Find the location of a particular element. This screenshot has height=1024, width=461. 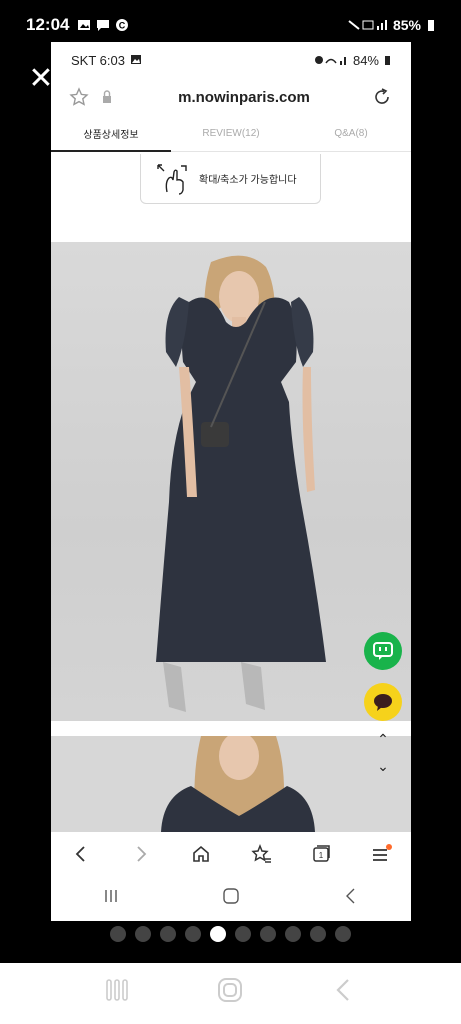

message-icon is located at coordinates (103, 25).